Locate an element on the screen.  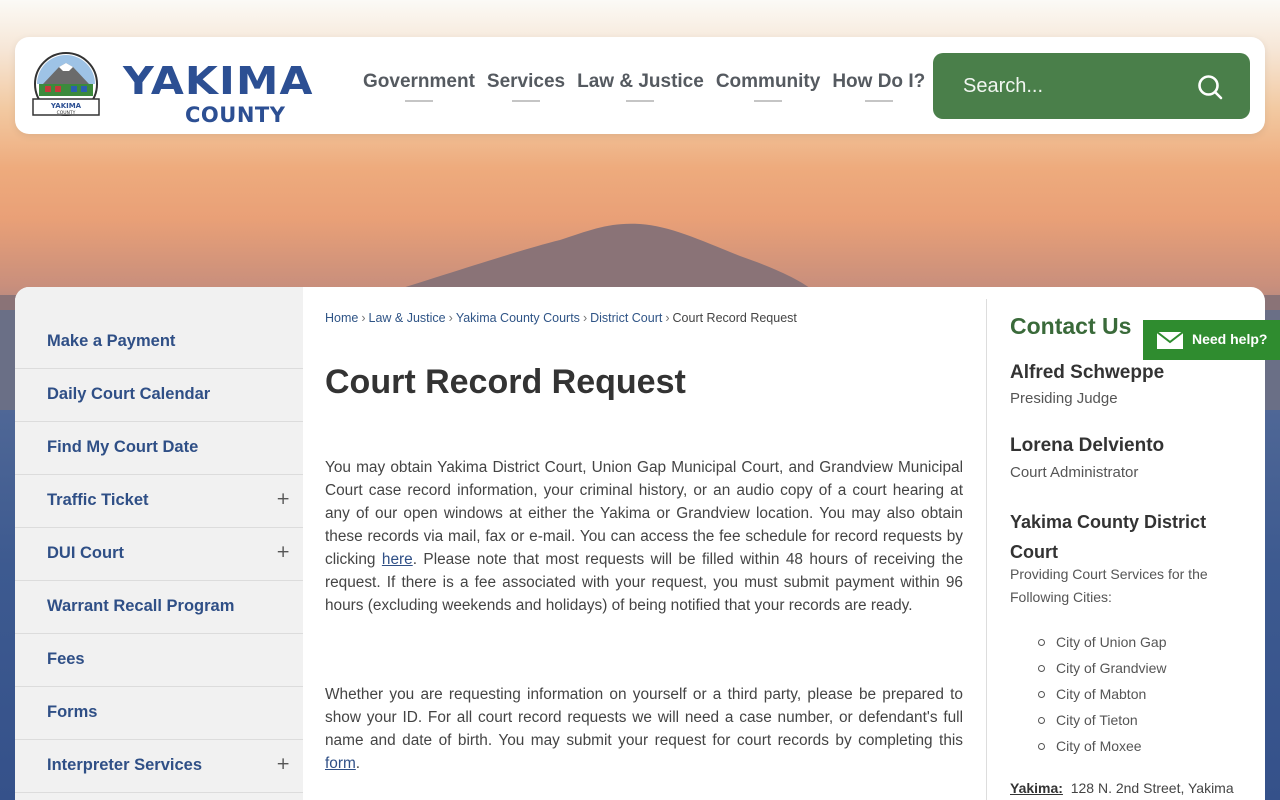
address-label: Yakima: is located at coordinates (1036, 788).